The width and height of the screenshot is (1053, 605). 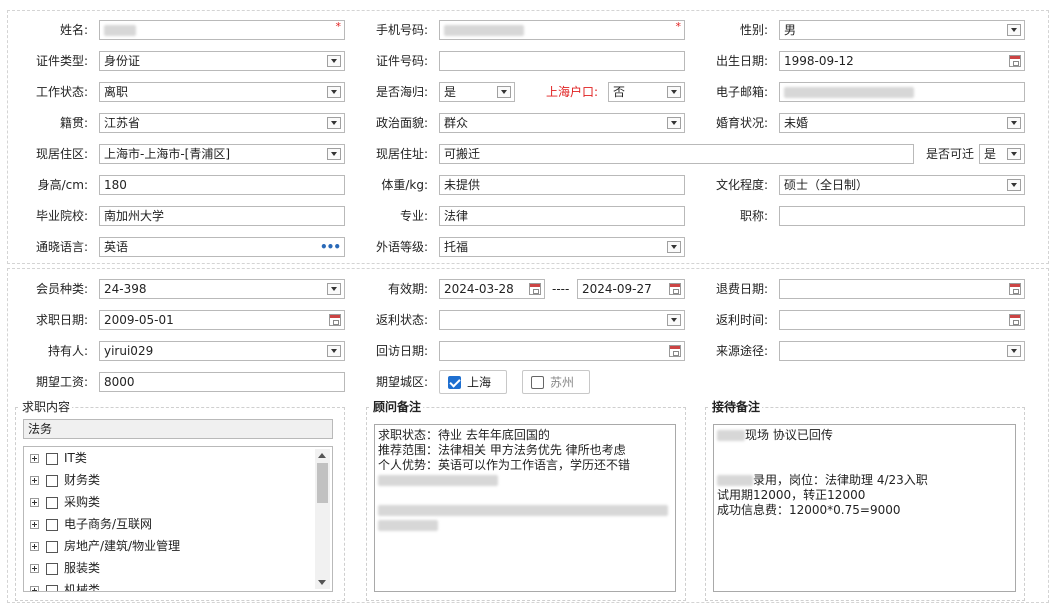 I want to click on shanghai-hukou-select: 否, so click(x=646, y=92).